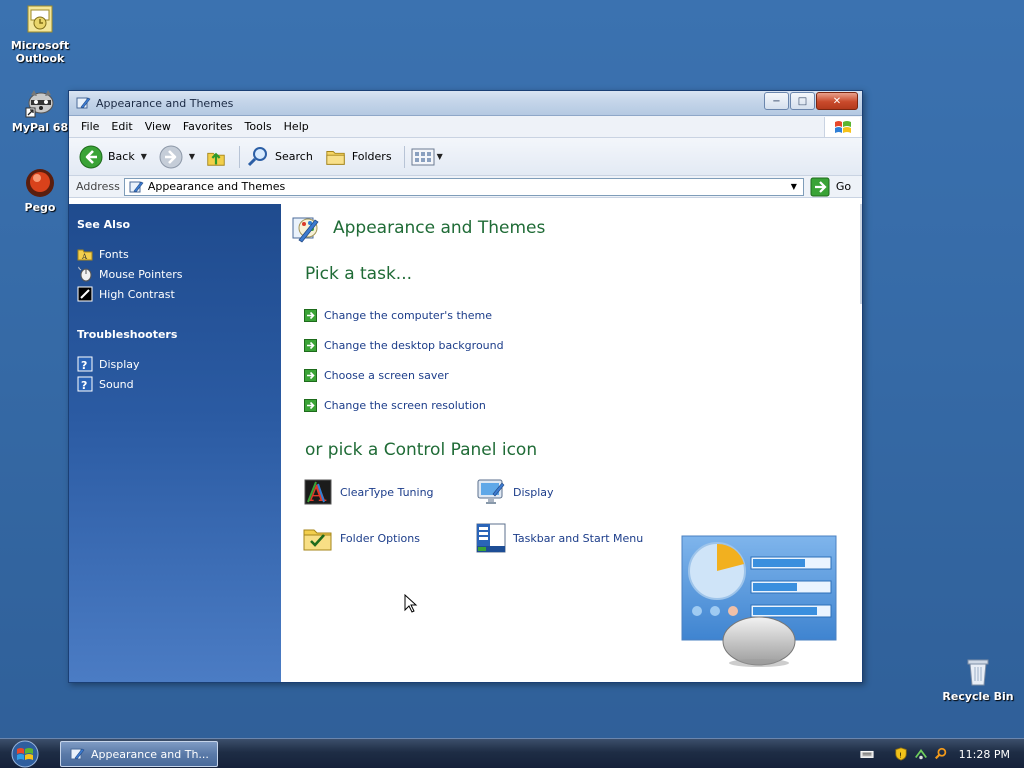 This screenshot has height=768, width=1024. I want to click on address-input: Appearance and Themes ▼, so click(463, 186).